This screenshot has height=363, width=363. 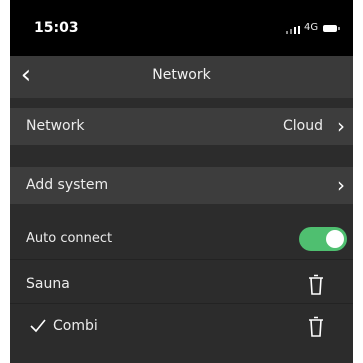 What do you see at coordinates (56, 28) in the screenshot?
I see `status-time: 15:03` at bounding box center [56, 28].